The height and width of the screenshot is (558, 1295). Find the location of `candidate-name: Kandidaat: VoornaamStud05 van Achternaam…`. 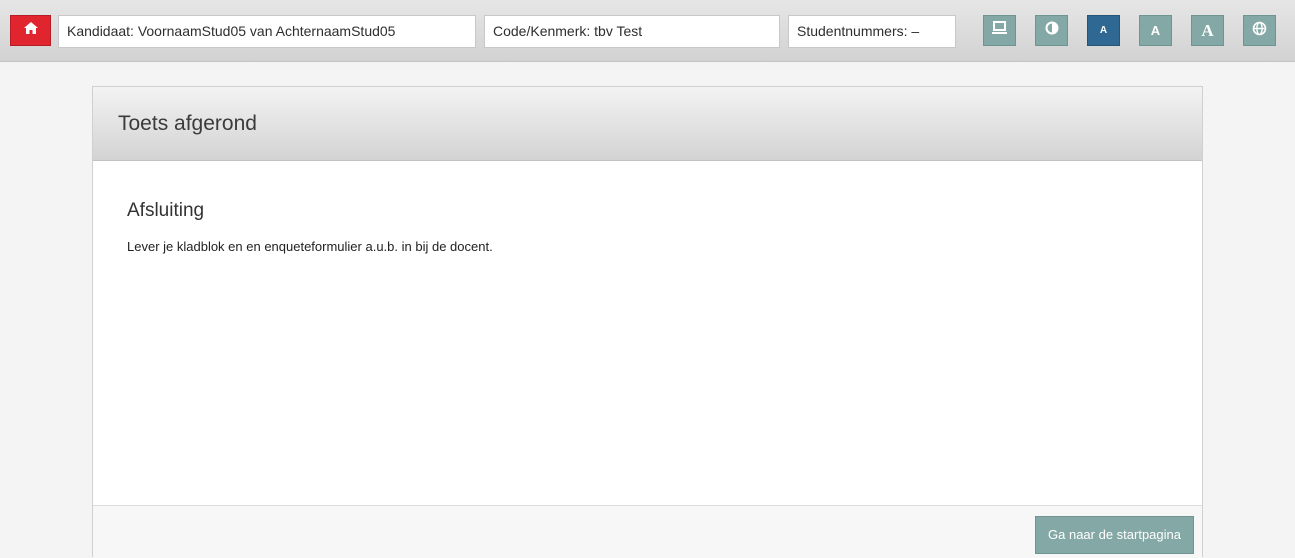

candidate-name: Kandidaat: VoornaamStud05 van Achternaam… is located at coordinates (267, 31).